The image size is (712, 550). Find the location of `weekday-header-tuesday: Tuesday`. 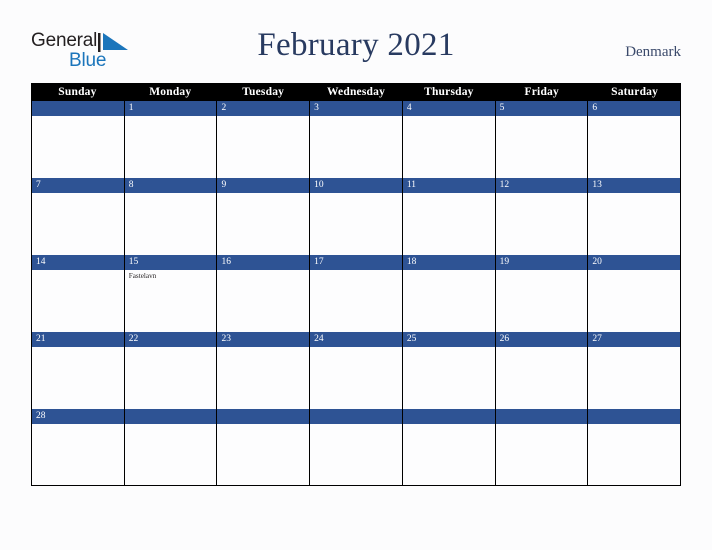

weekday-header-tuesday: Tuesday is located at coordinates (263, 92).